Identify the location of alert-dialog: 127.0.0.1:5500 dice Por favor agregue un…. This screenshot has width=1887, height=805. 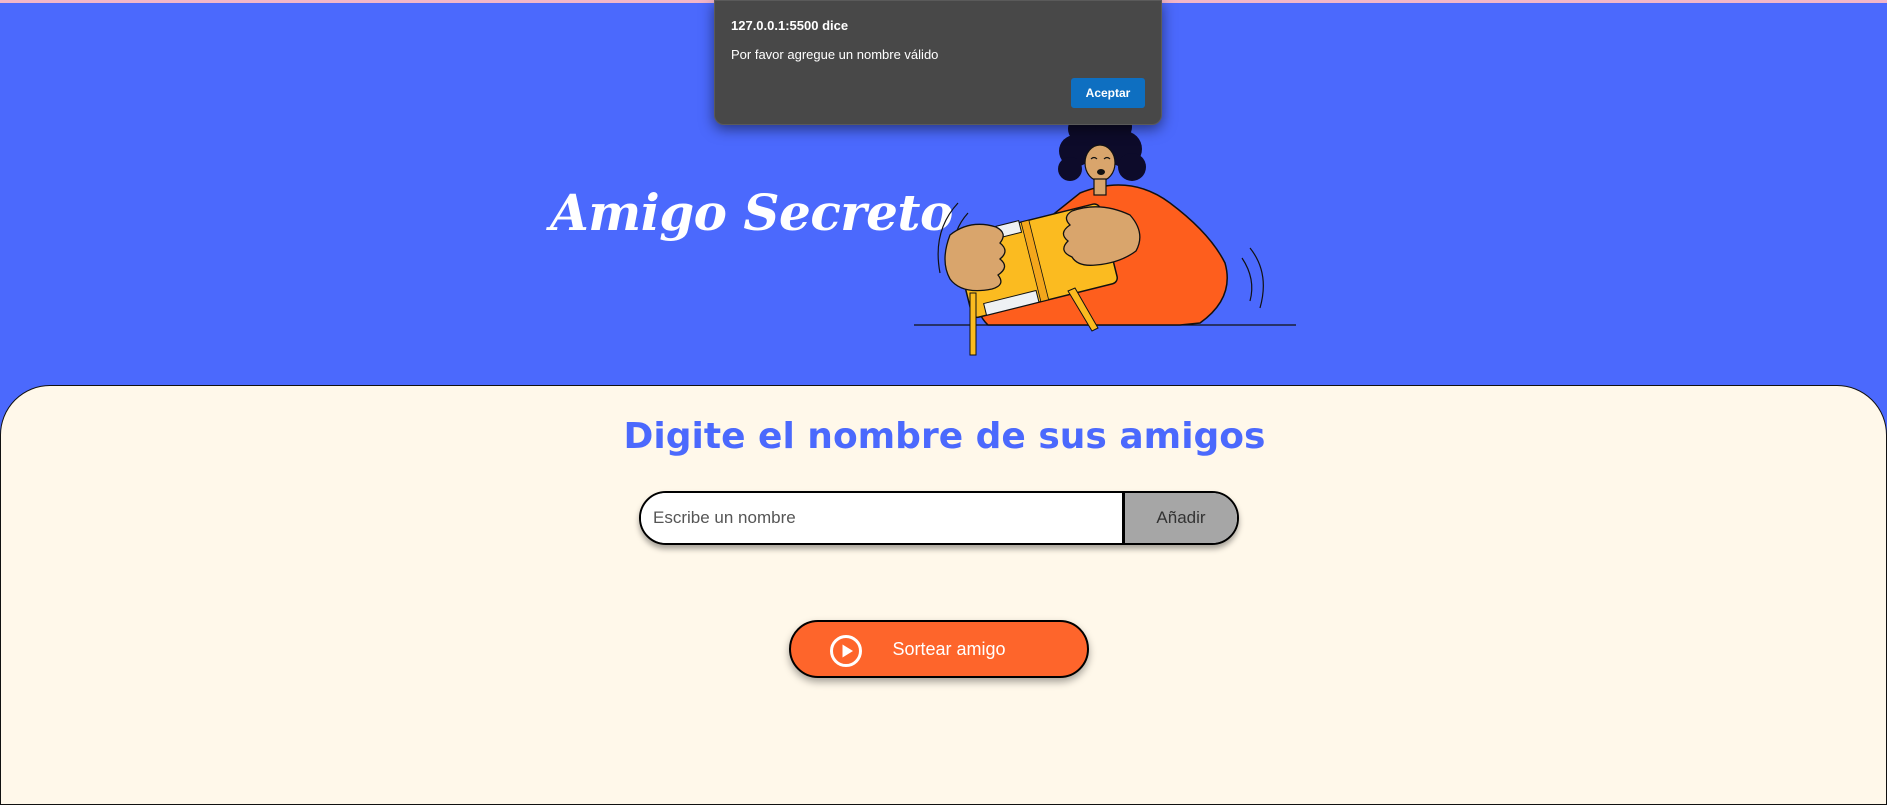
(938, 62).